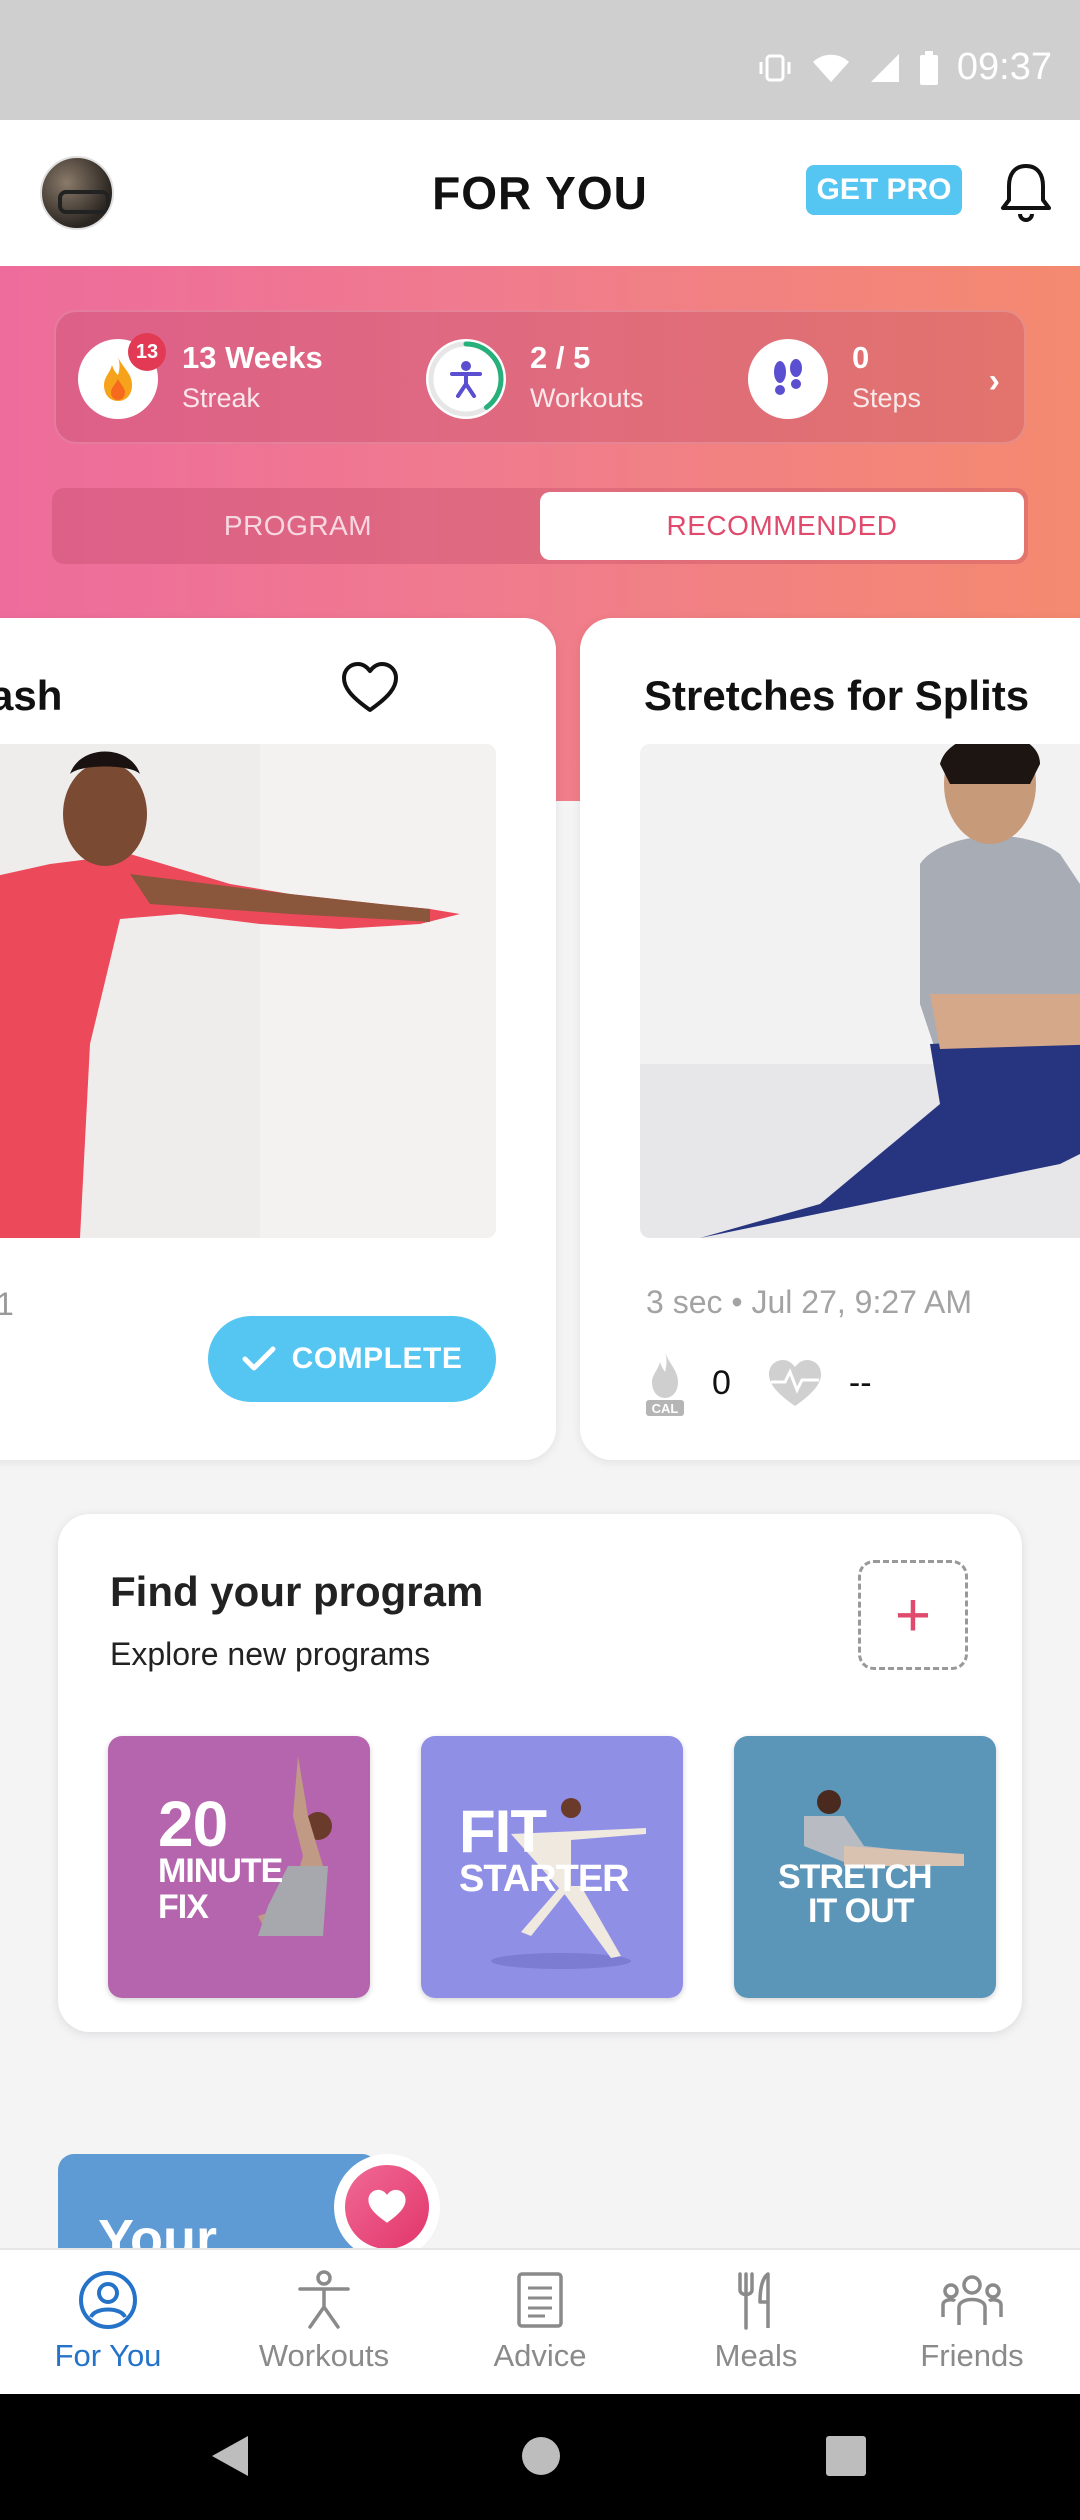 The height and width of the screenshot is (2520, 1080). Describe the element at coordinates (147, 352) in the screenshot. I see `streak-badge: 13` at that location.